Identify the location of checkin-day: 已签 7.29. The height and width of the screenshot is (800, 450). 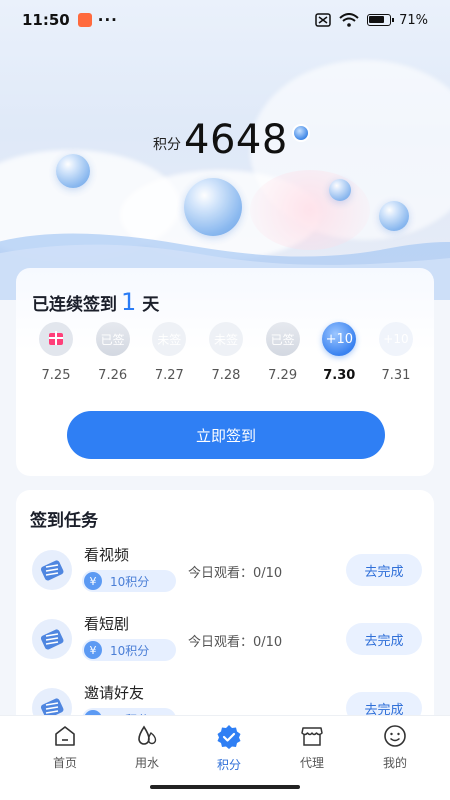
(283, 352).